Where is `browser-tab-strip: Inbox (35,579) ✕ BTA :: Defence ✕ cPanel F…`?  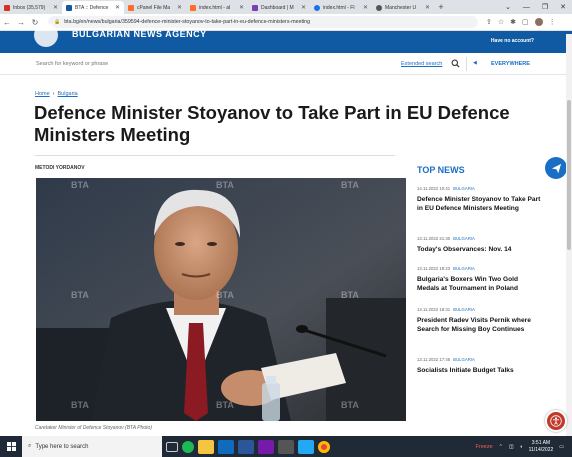 browser-tab-strip: Inbox (35,579) ✕ BTA :: Defence ✕ cPanel F… is located at coordinates (286, 7).